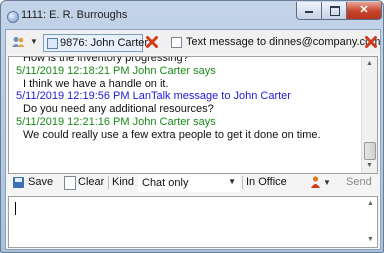 The width and height of the screenshot is (384, 253). Describe the element at coordinates (40, 182) in the screenshot. I see `save-button: Save` at that location.